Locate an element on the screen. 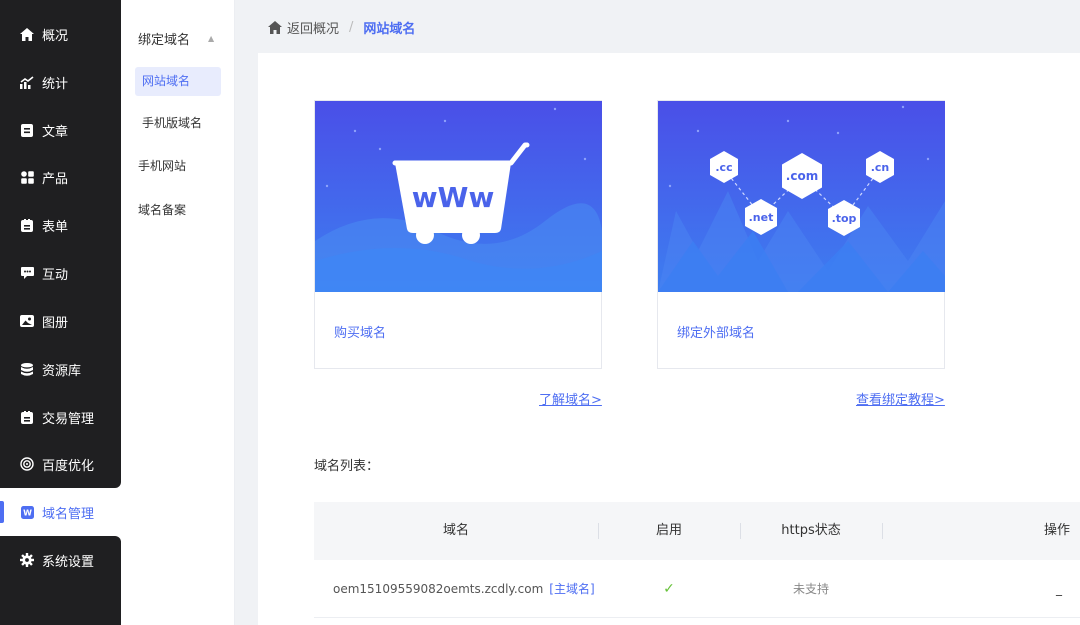  sidebar-item-domain: W 域名管理 is located at coordinates (60, 512).